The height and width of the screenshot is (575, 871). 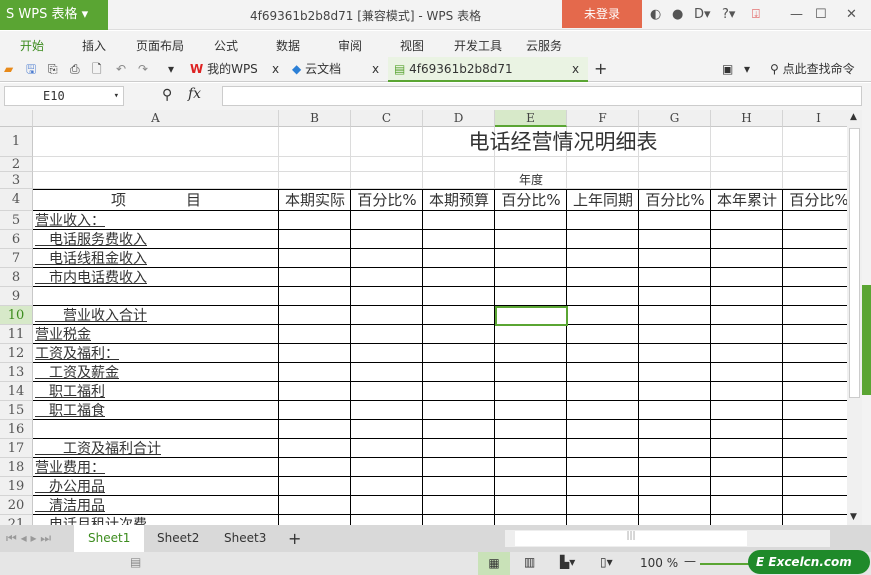 I want to click on side-panel-toggle, so click(x=866, y=340).